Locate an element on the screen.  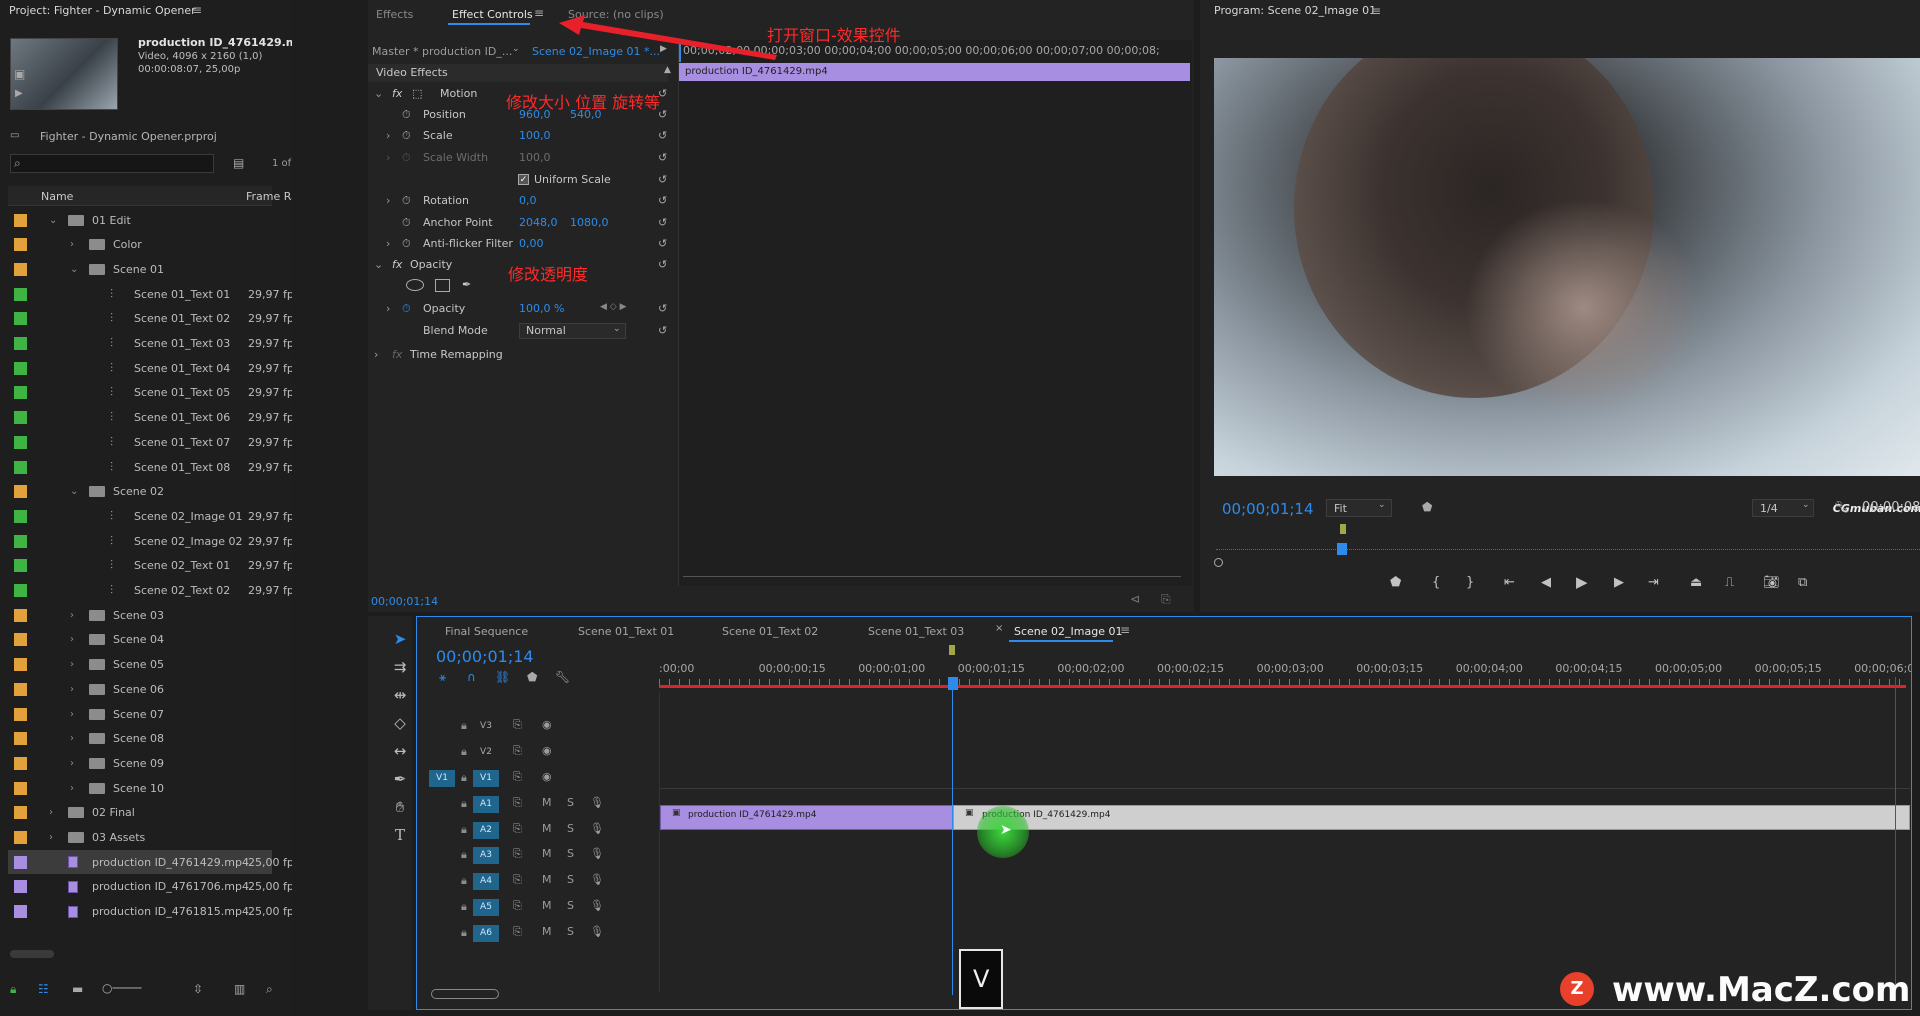
slip-tool-icon: ↔ is located at coordinates (400, 751).